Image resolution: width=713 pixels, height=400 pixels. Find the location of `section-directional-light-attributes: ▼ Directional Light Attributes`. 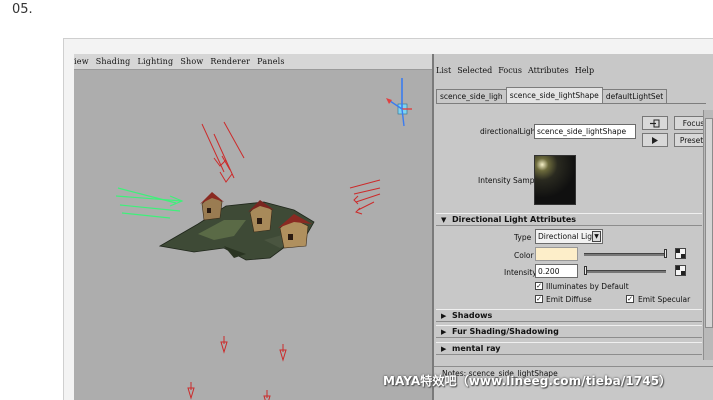

section-directional-light-attributes: ▼ Directional Light Attributes is located at coordinates (569, 219).